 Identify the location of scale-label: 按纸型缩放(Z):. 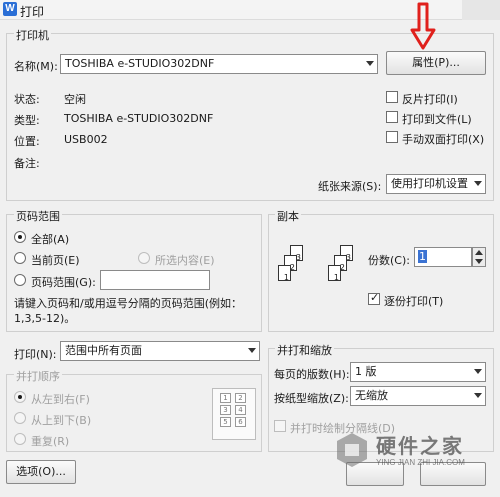
(311, 398).